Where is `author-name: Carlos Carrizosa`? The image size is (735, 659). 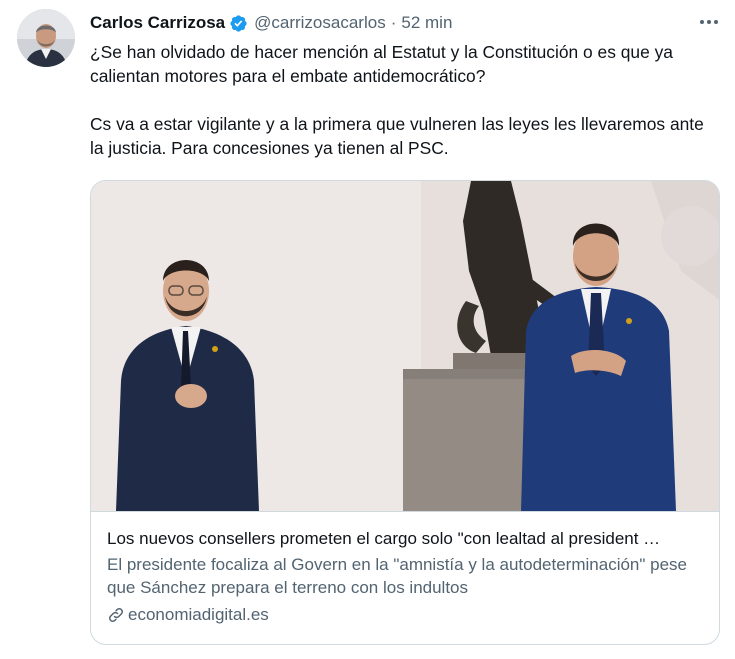
author-name: Carlos Carrizosa is located at coordinates (157, 23).